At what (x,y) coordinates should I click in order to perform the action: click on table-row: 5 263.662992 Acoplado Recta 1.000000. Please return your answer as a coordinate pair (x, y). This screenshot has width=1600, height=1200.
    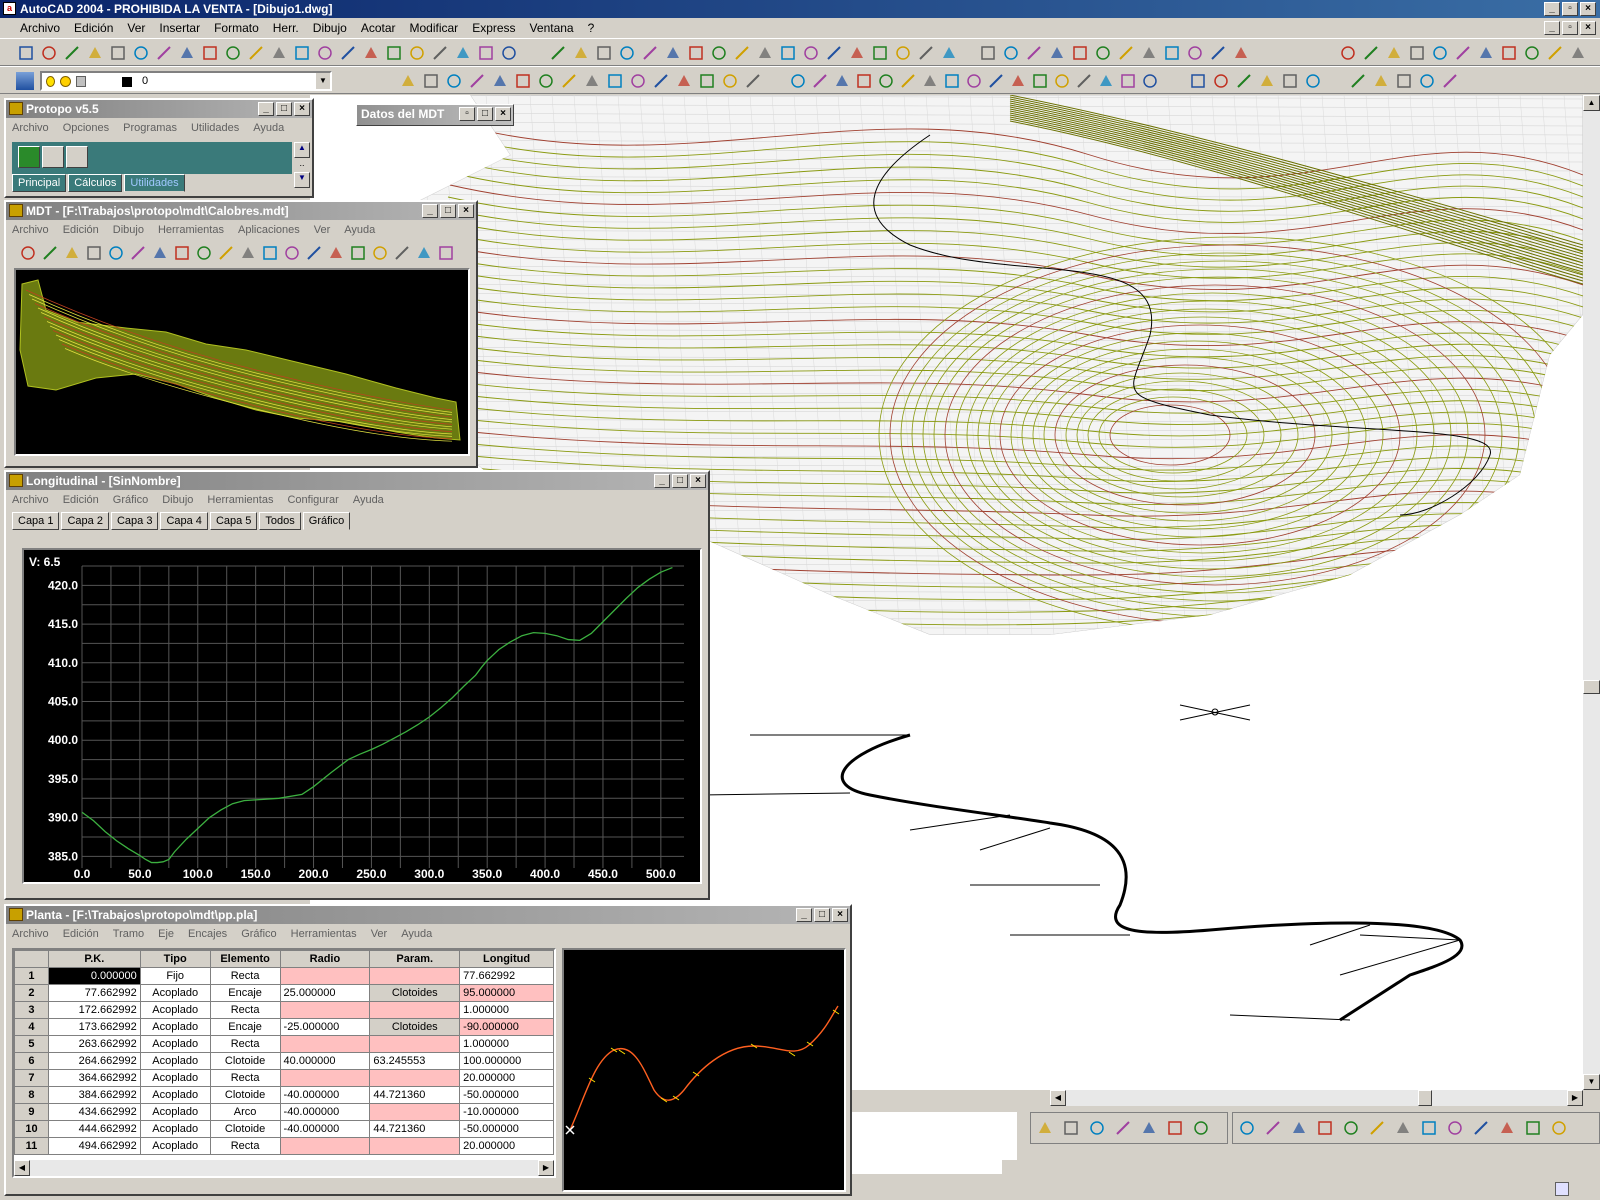
    Looking at the image, I should click on (284, 1044).